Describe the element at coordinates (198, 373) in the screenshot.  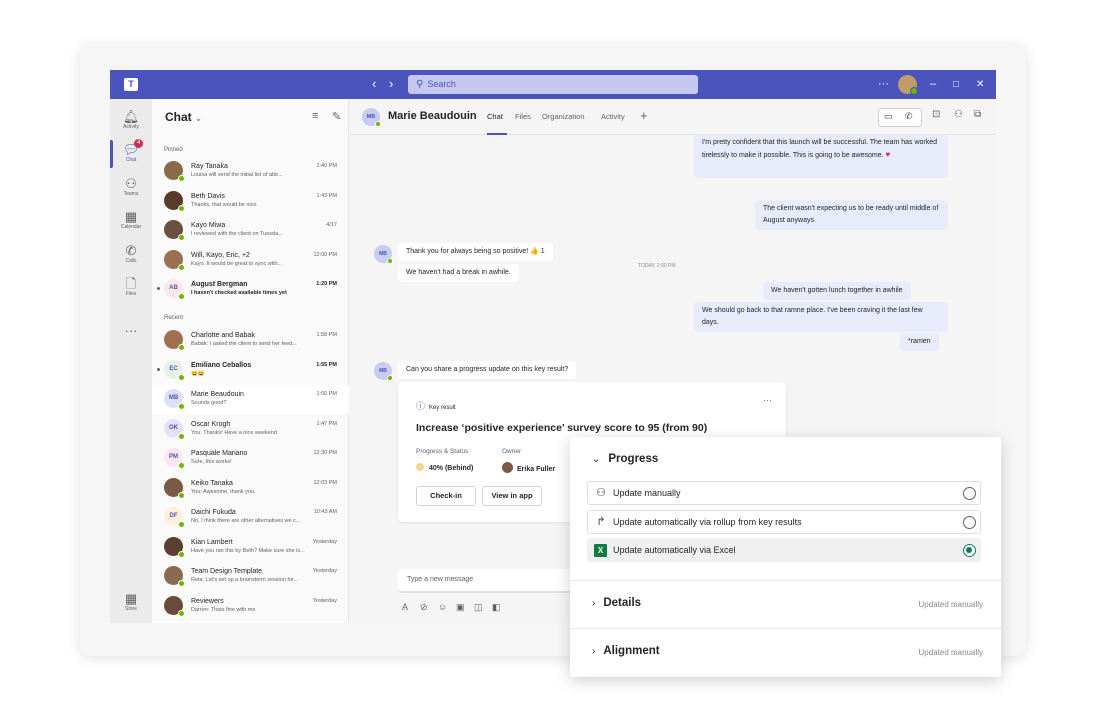
I see `chat-preview: 😄😄` at that location.